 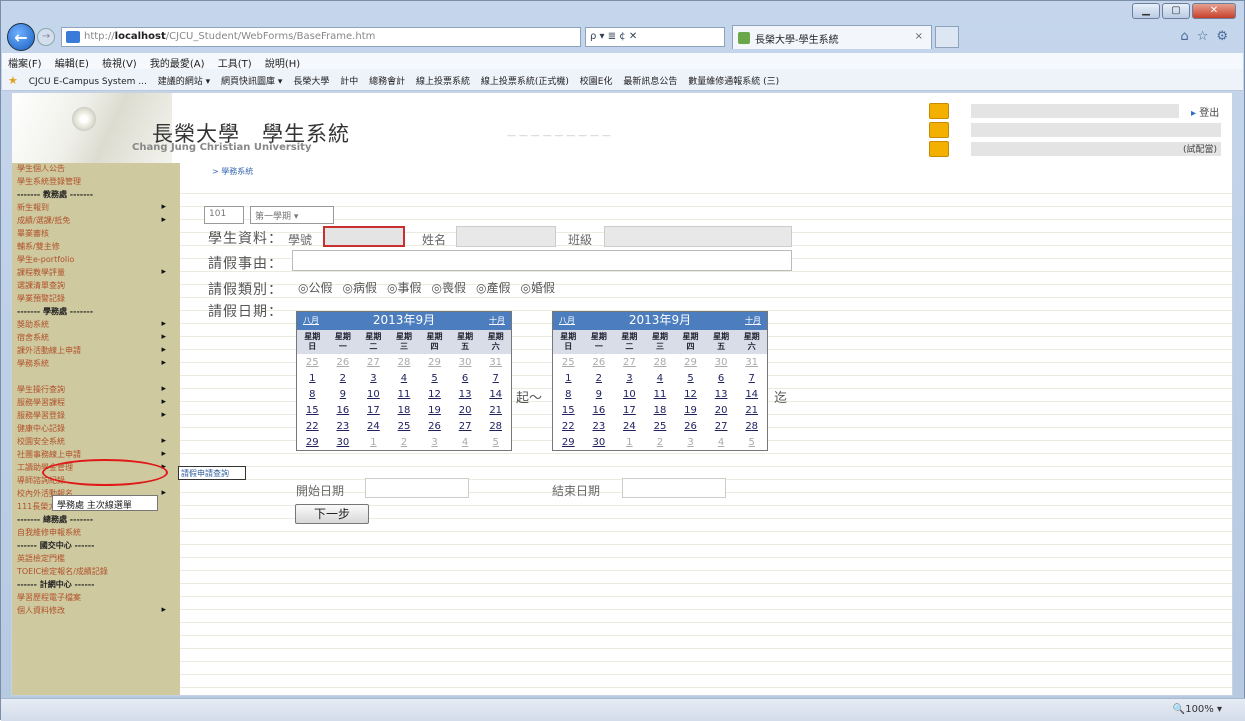 I want to click on sidebar-item: 學業預警記錄, so click(x=96, y=299).